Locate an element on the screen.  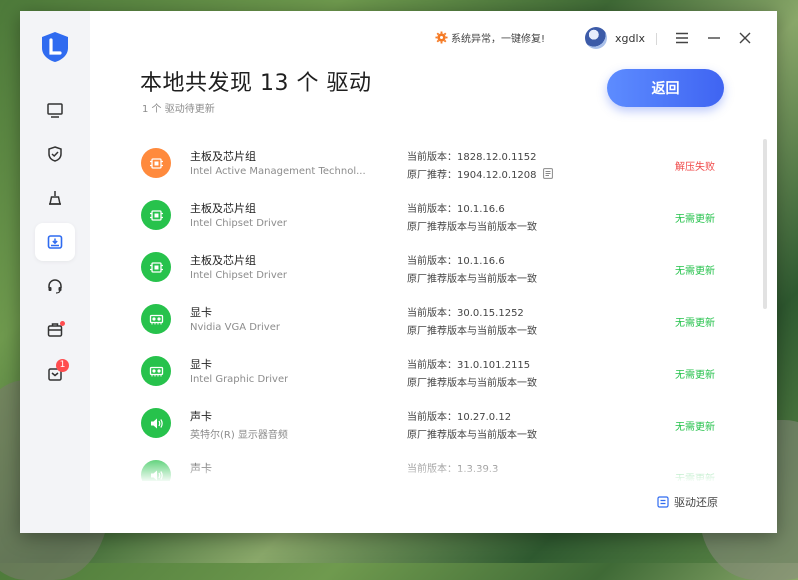
driver-current-version: 当前版本：30.0.15.1252 is located at coordinates (465, 313).